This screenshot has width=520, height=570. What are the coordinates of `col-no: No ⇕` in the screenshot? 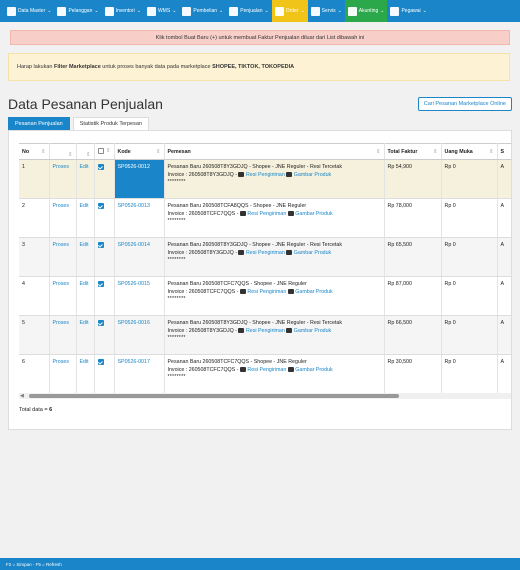 It's located at (34, 151).